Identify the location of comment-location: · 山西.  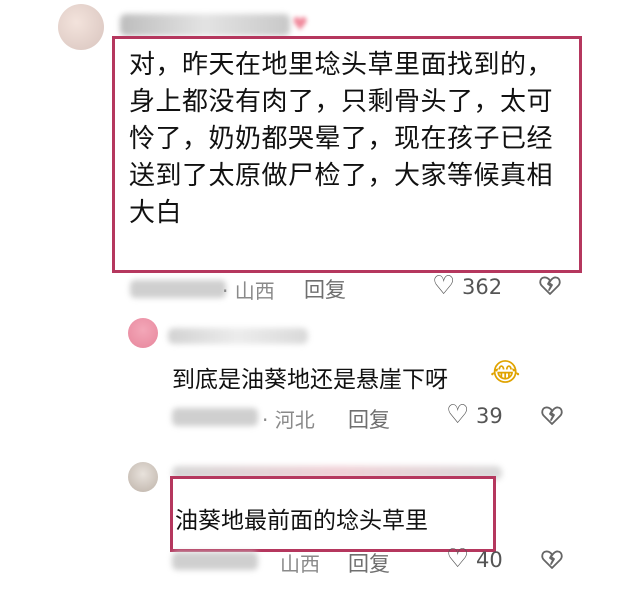
(248, 291).